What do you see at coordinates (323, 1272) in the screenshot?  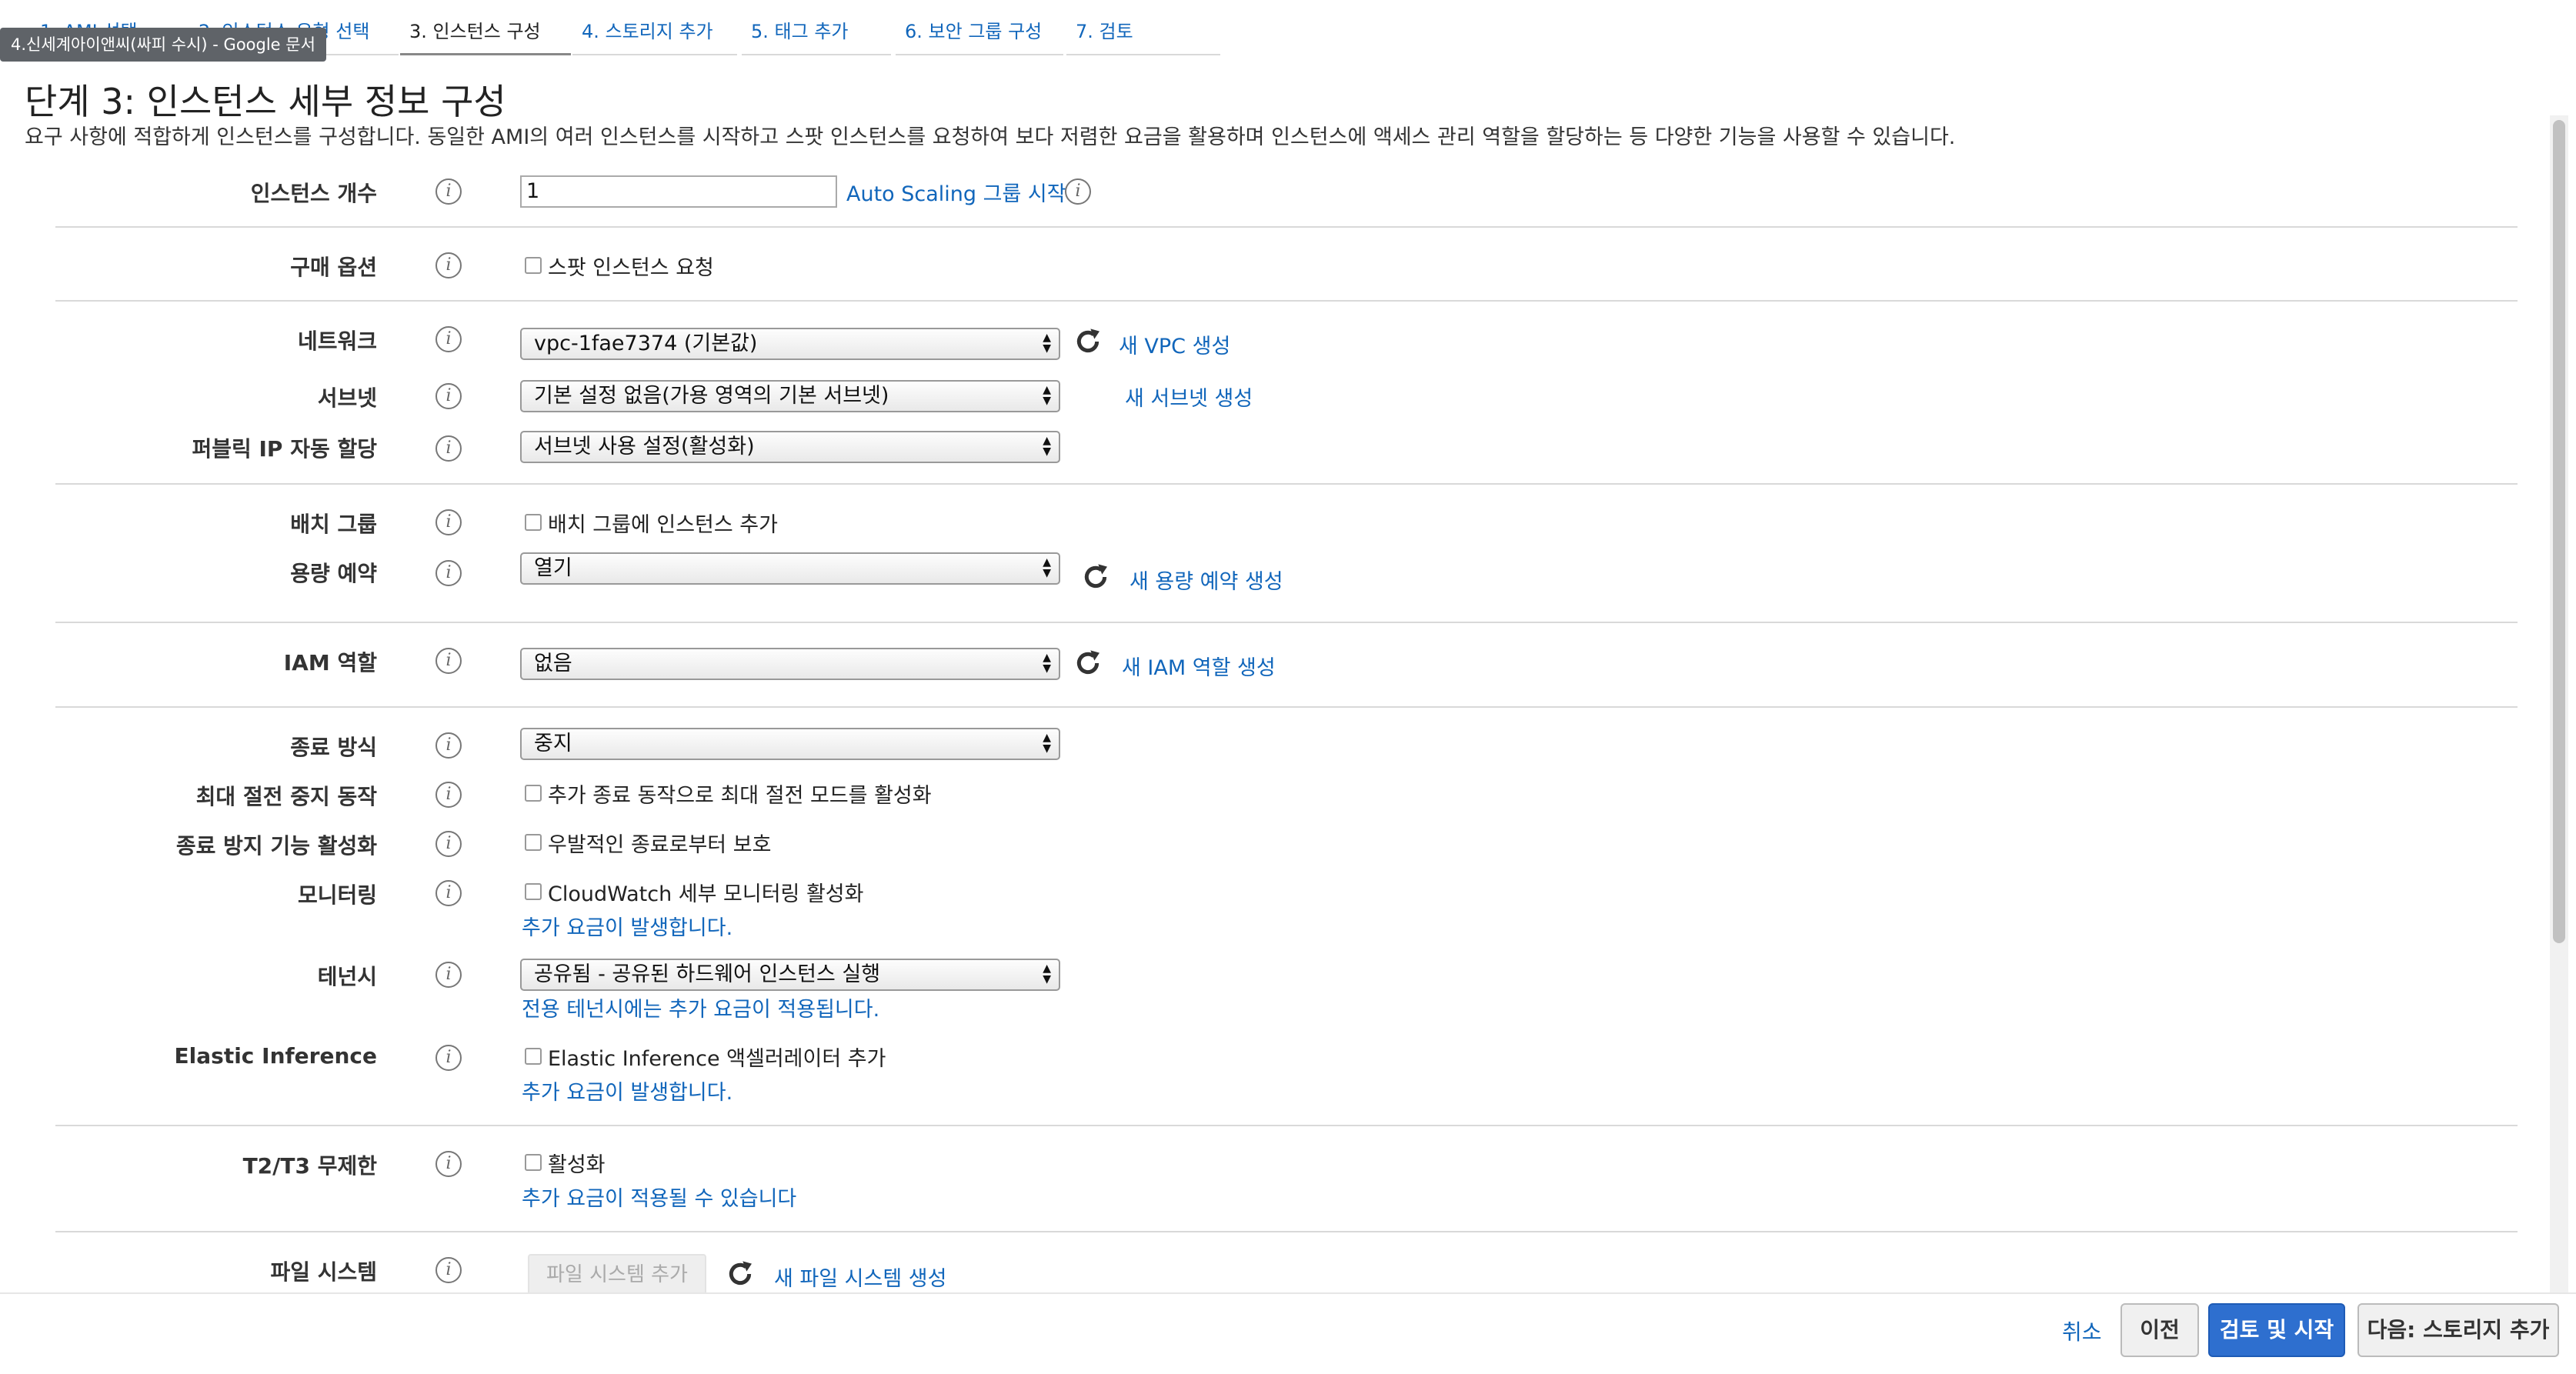 I see `file-systems-label: 파일 시스템` at bounding box center [323, 1272].